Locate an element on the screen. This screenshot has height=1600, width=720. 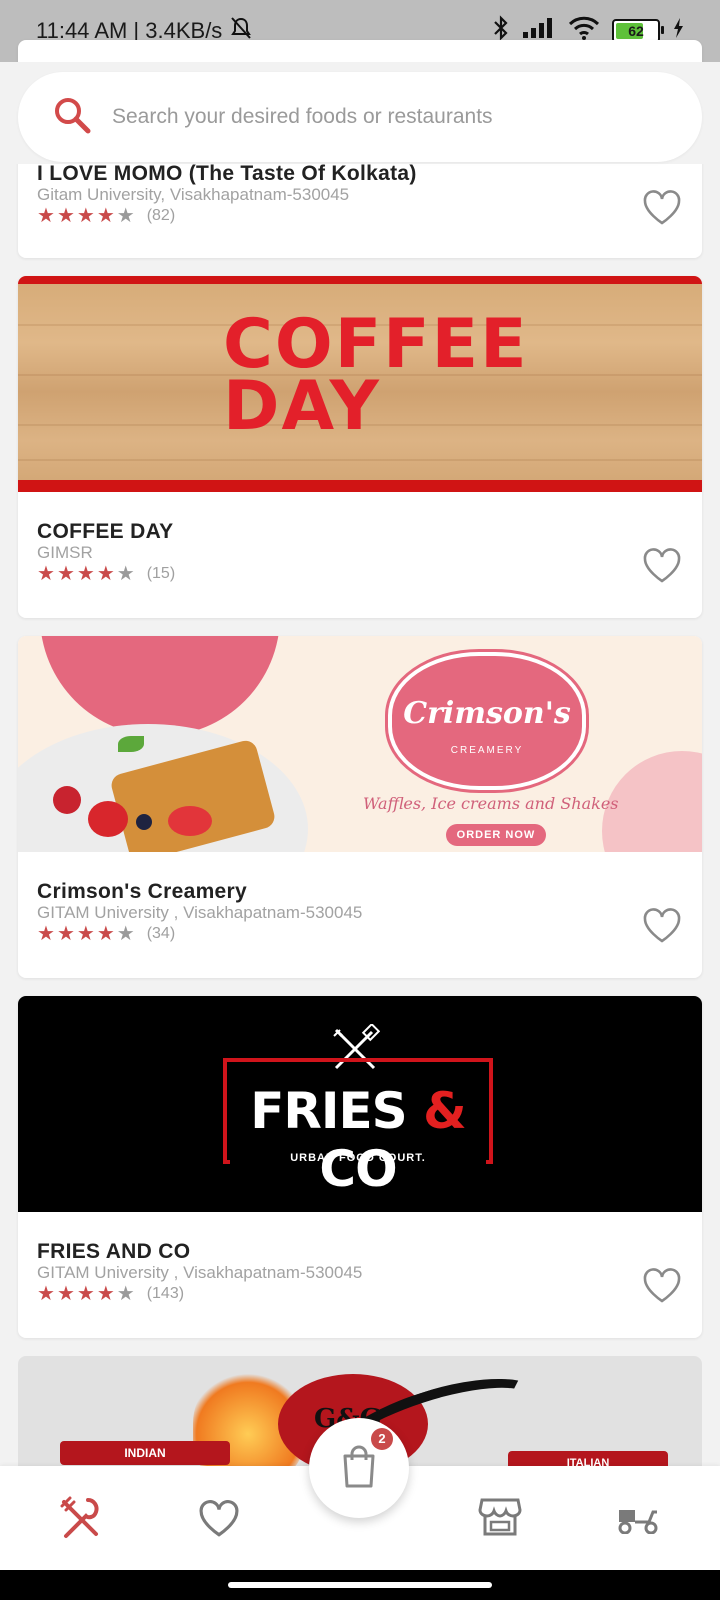
restaurant-name: FRIES AND CO is located at coordinates (114, 1251).